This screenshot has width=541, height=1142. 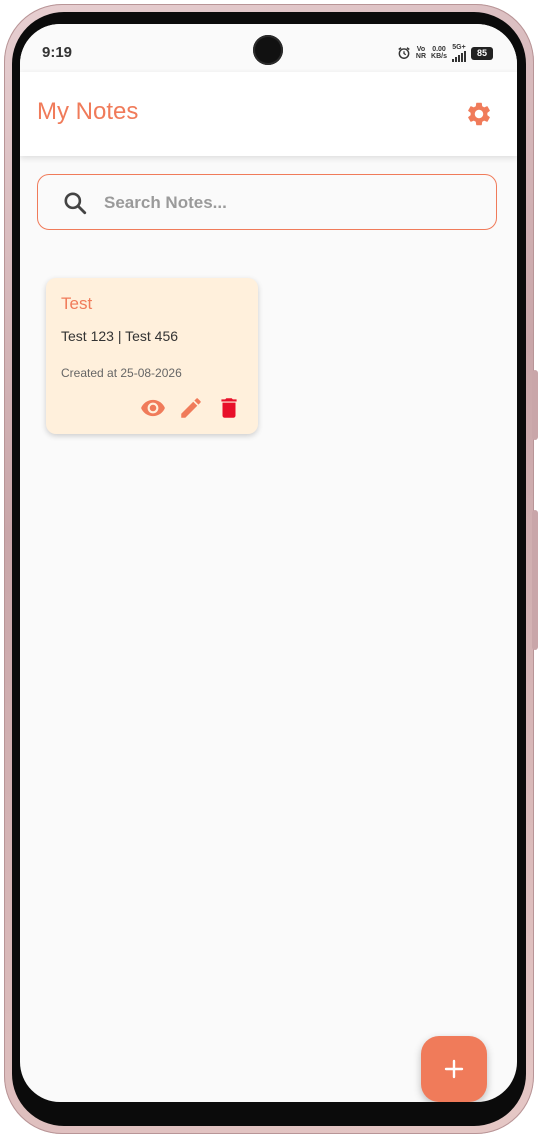 I want to click on trash-icon, so click(x=229, y=408).